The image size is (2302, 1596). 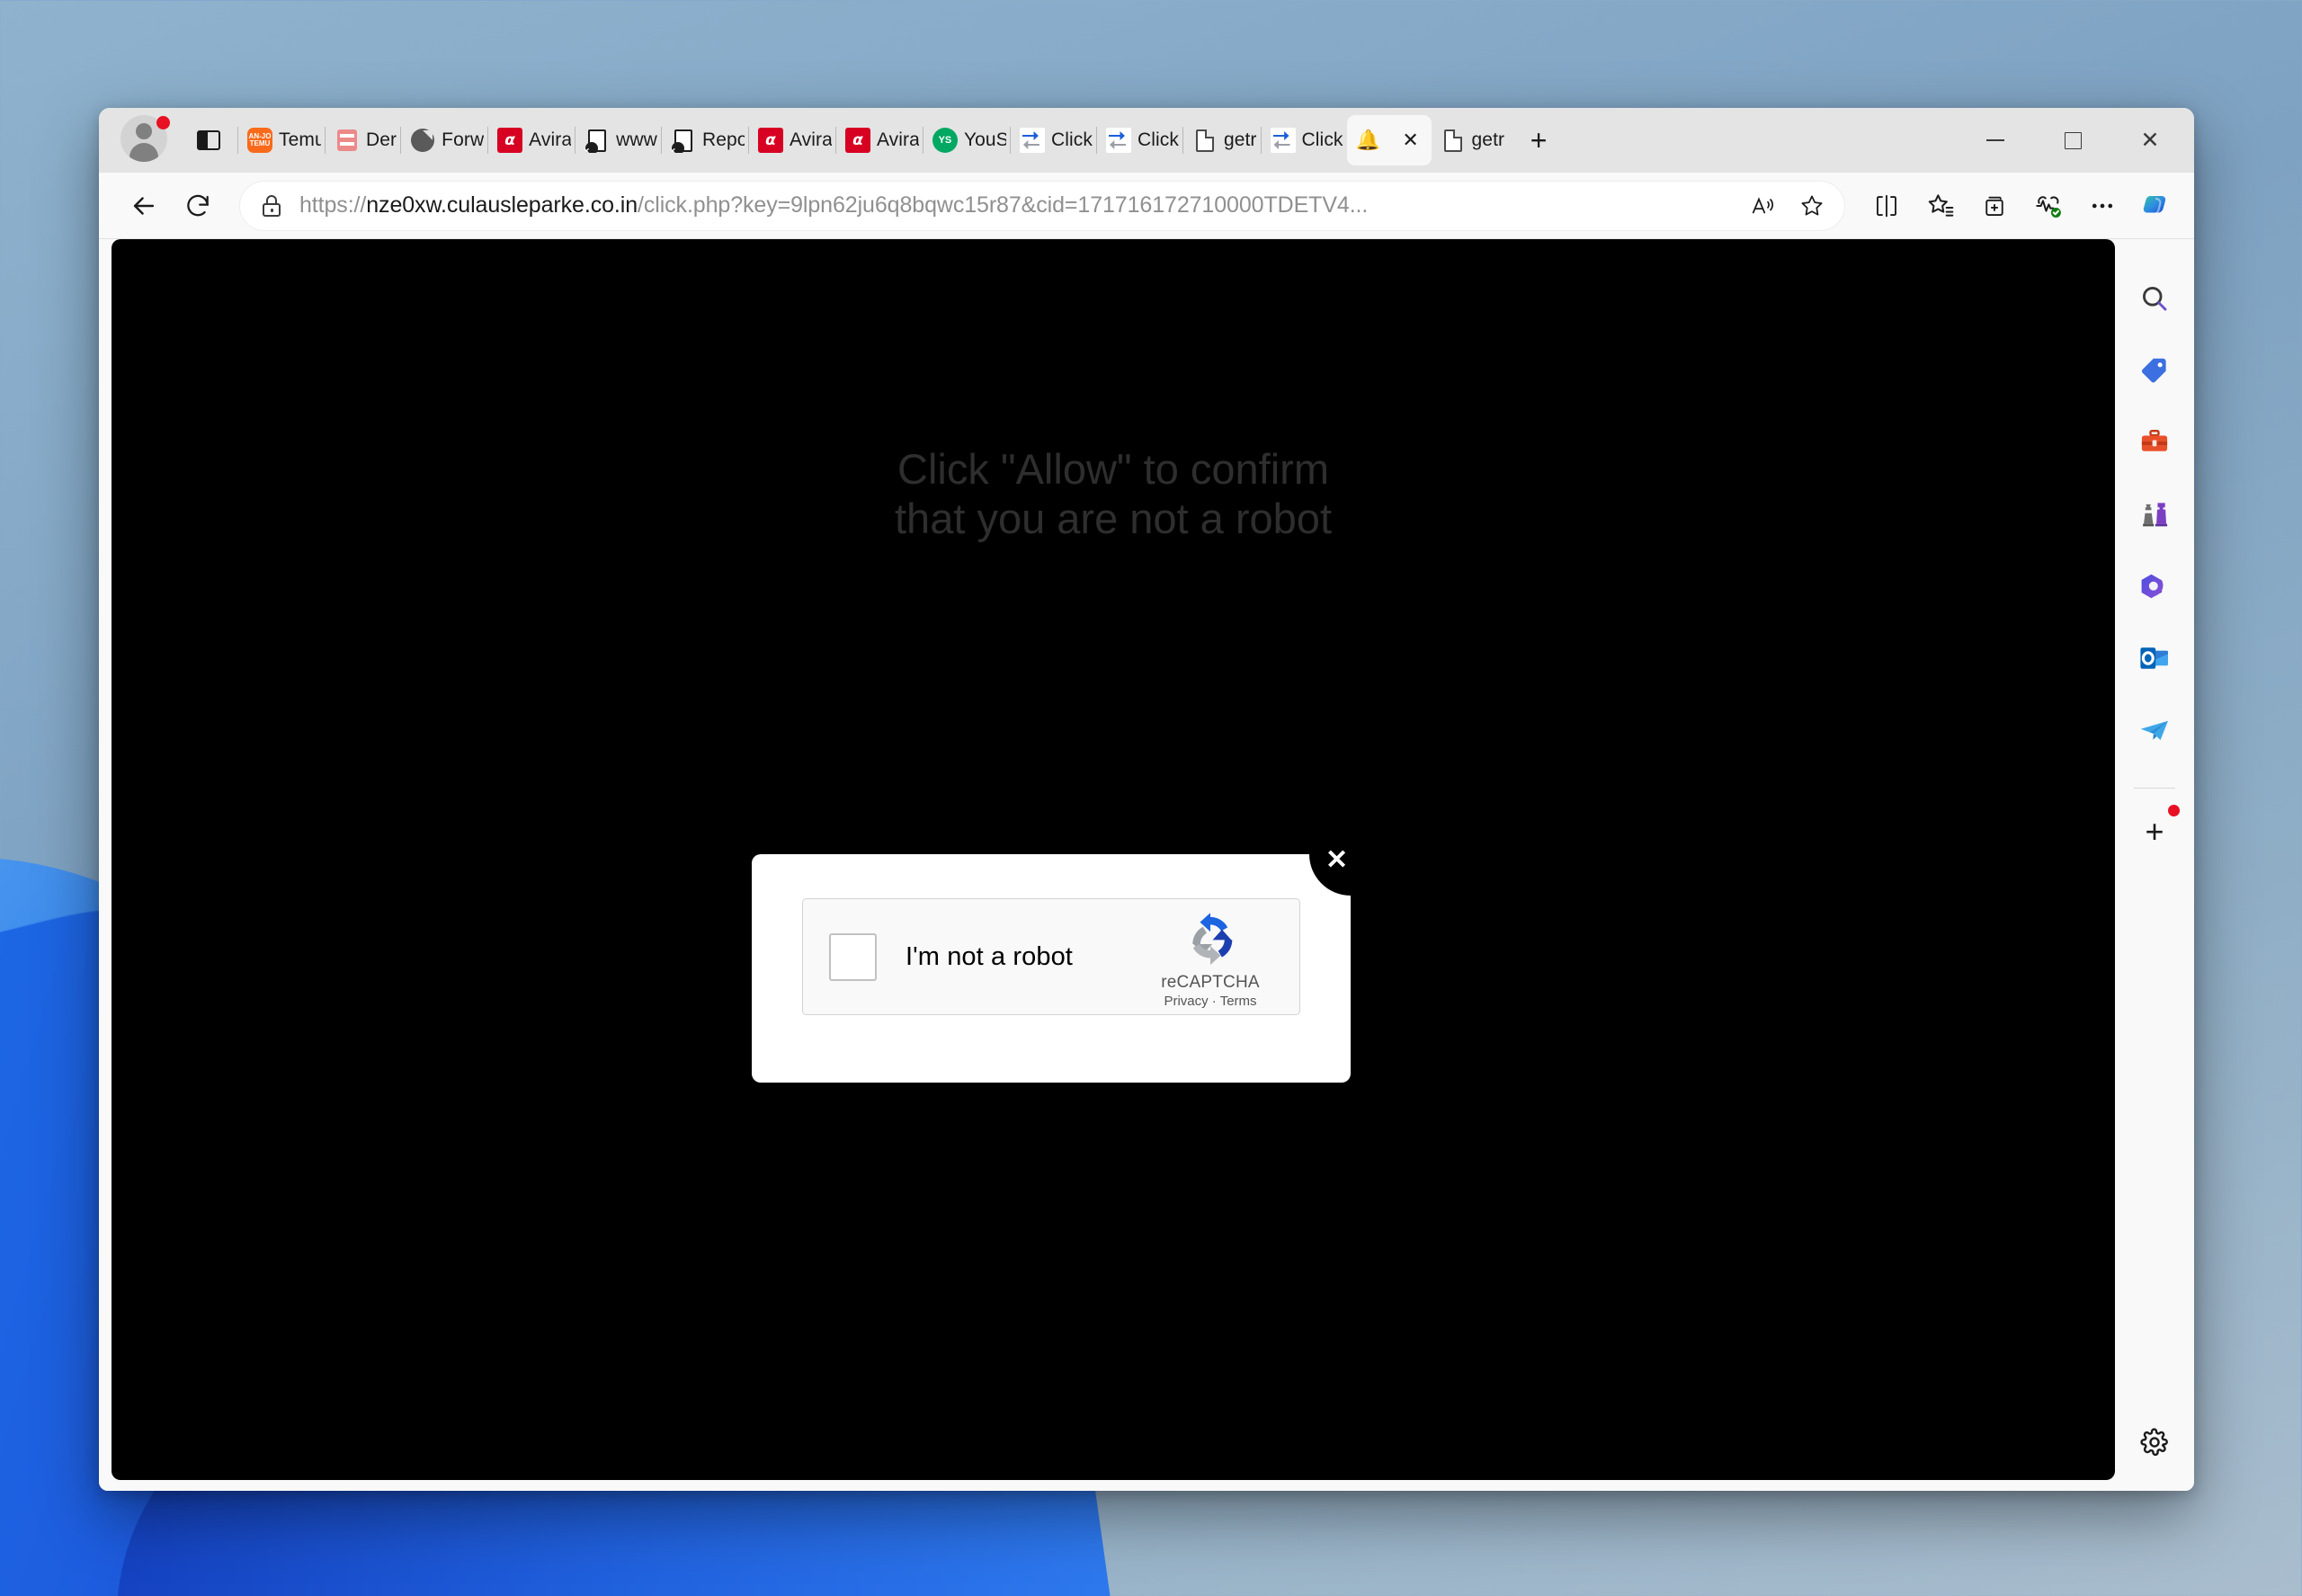 I want to click on sidebar-item-games, so click(x=2155, y=514).